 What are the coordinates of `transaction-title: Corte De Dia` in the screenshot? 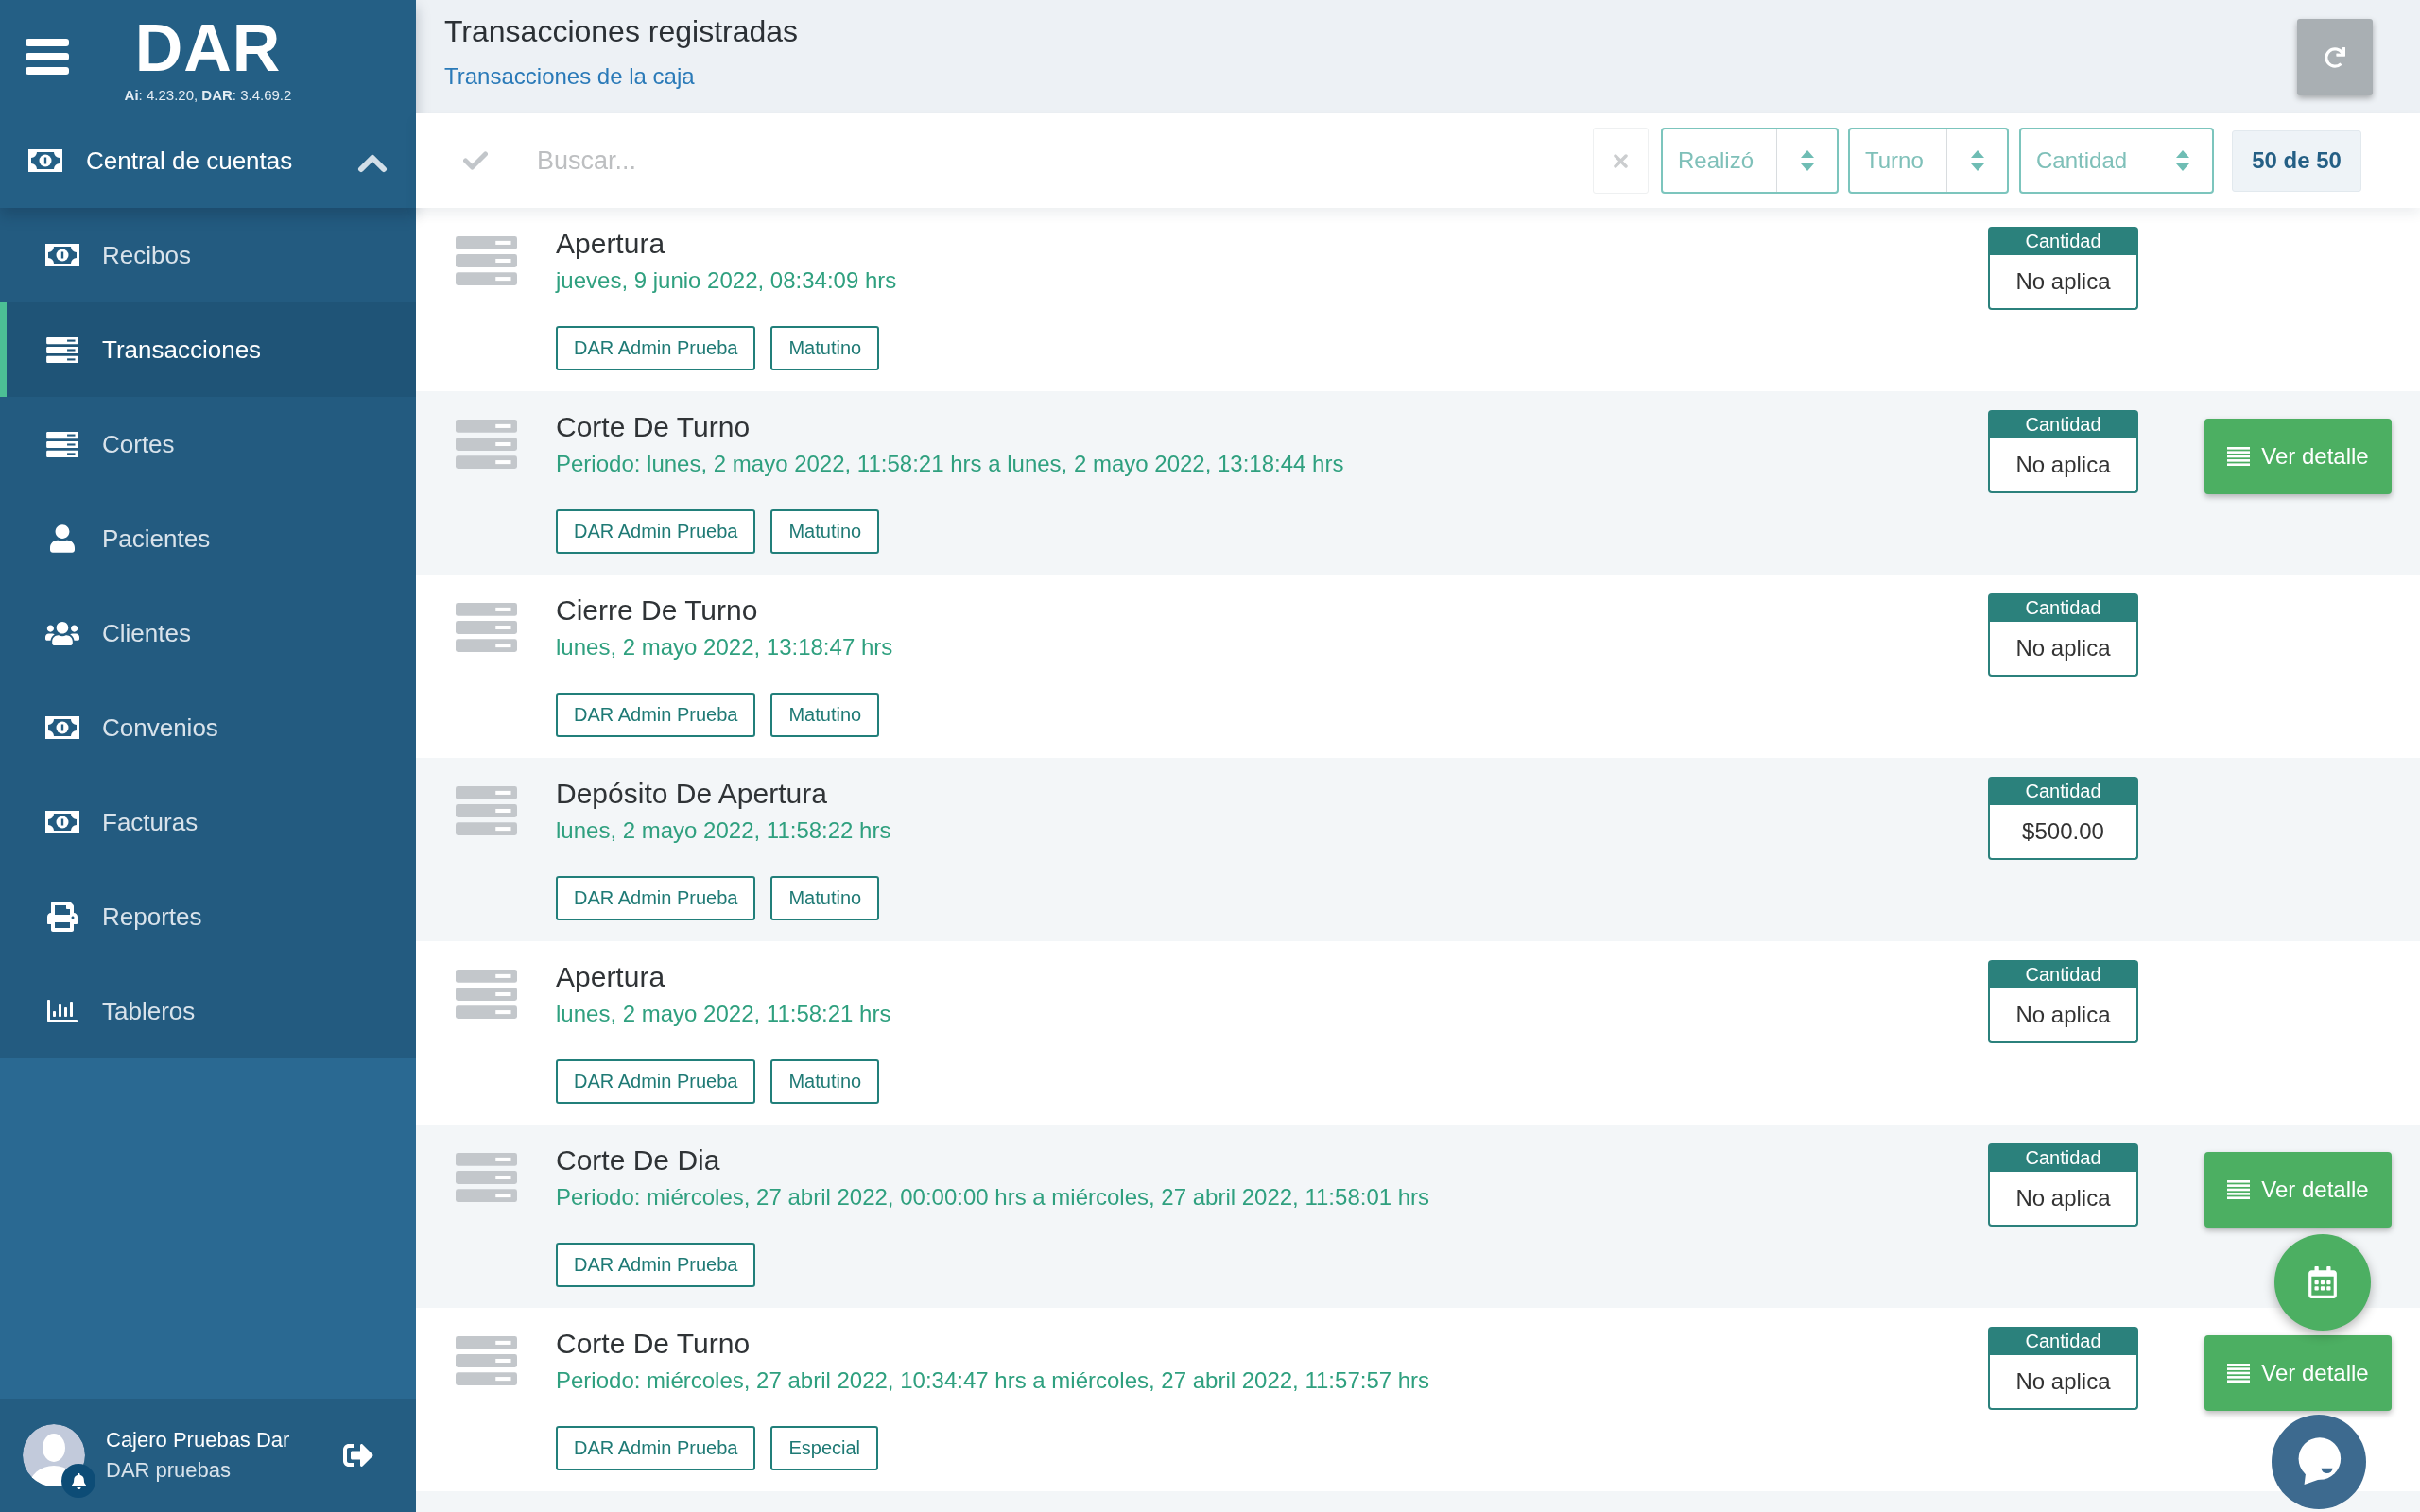 It's located at (639, 1160).